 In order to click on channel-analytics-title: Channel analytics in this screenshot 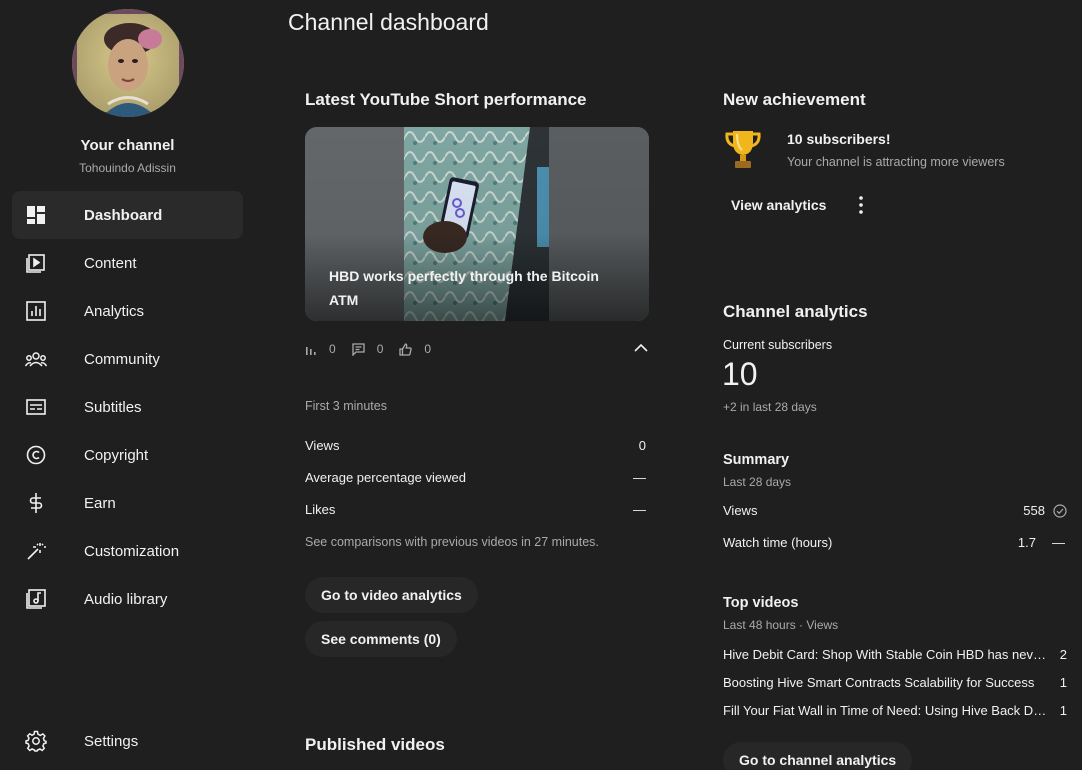, I will do `click(795, 311)`.